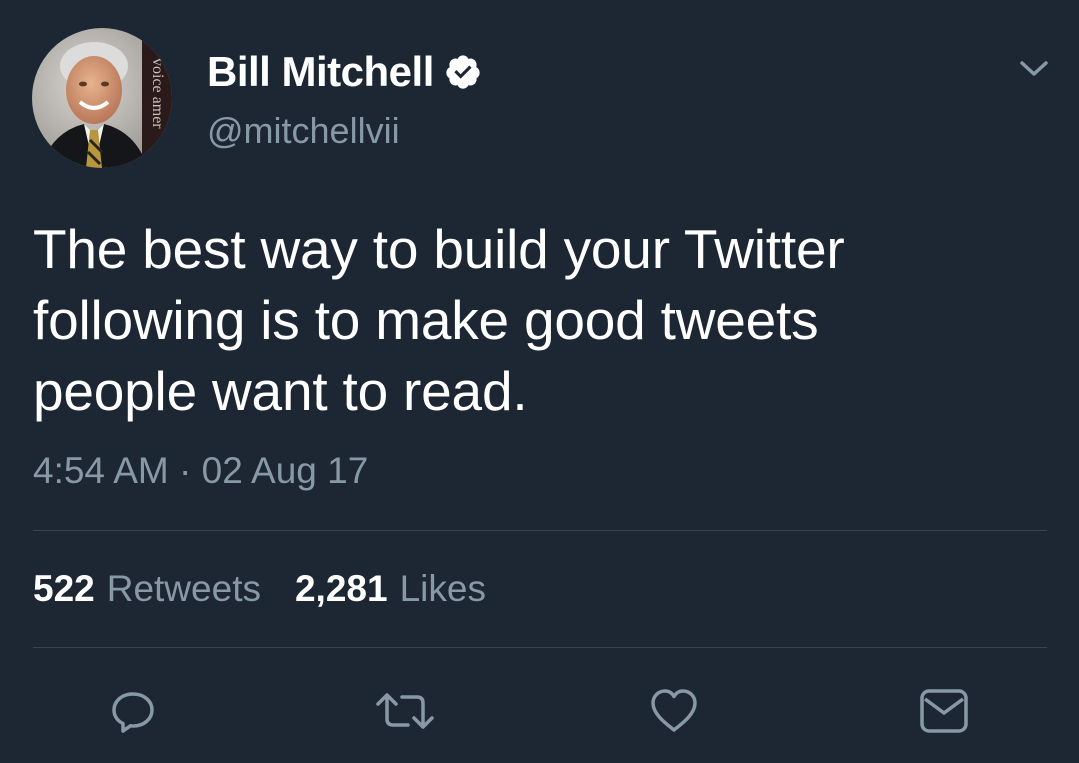  What do you see at coordinates (200, 471) in the screenshot?
I see `tweet-timestamp: 4:54 AM · 02 Aug 17` at bounding box center [200, 471].